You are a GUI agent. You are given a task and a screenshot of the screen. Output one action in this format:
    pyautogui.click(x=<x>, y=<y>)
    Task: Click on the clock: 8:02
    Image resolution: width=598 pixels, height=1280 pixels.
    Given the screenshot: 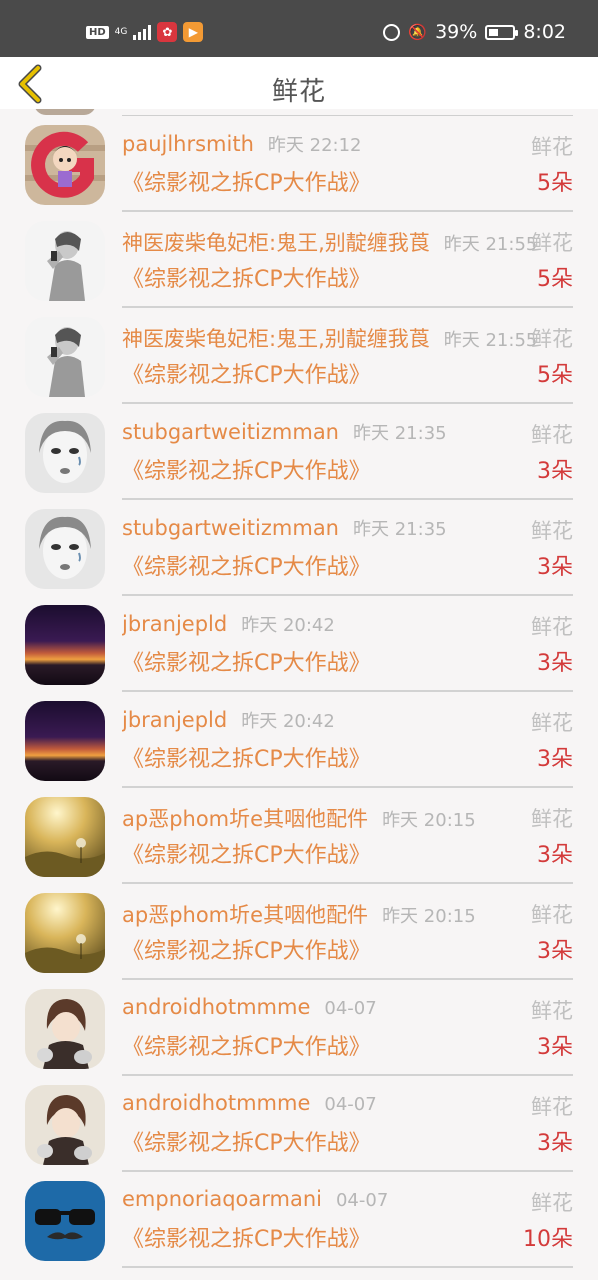 What is the action you would take?
    pyautogui.click(x=544, y=32)
    